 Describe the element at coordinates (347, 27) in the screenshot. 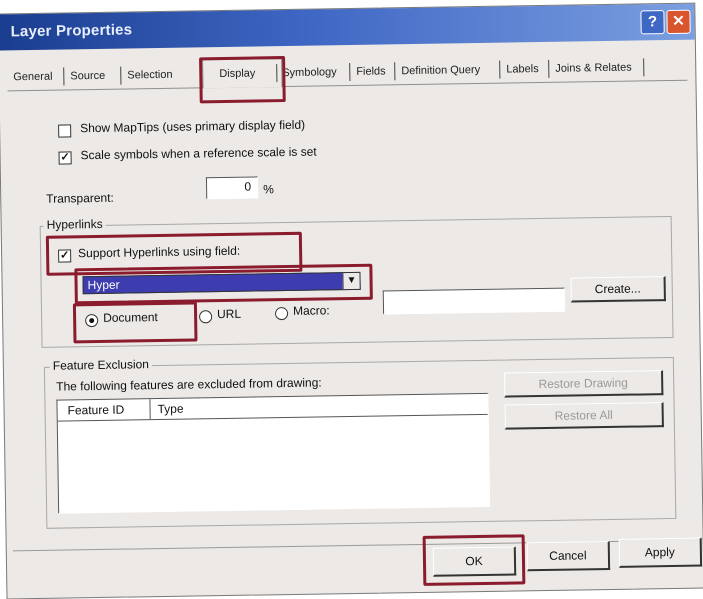

I see `title-bar: Layer Properties ? ✕` at that location.